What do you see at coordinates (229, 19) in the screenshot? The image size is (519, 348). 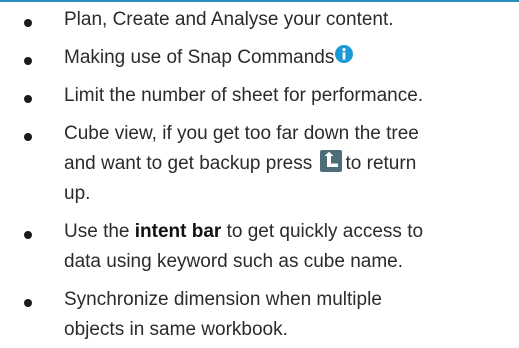 I see `list-item-text: Plan, Create and Analyse your content.` at bounding box center [229, 19].